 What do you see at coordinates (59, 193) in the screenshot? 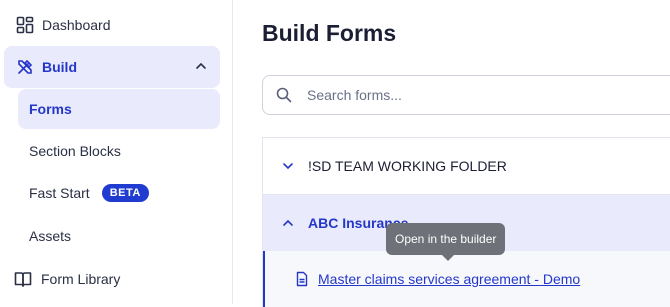
I see `sidebar-subitem-label: Fast Start` at bounding box center [59, 193].